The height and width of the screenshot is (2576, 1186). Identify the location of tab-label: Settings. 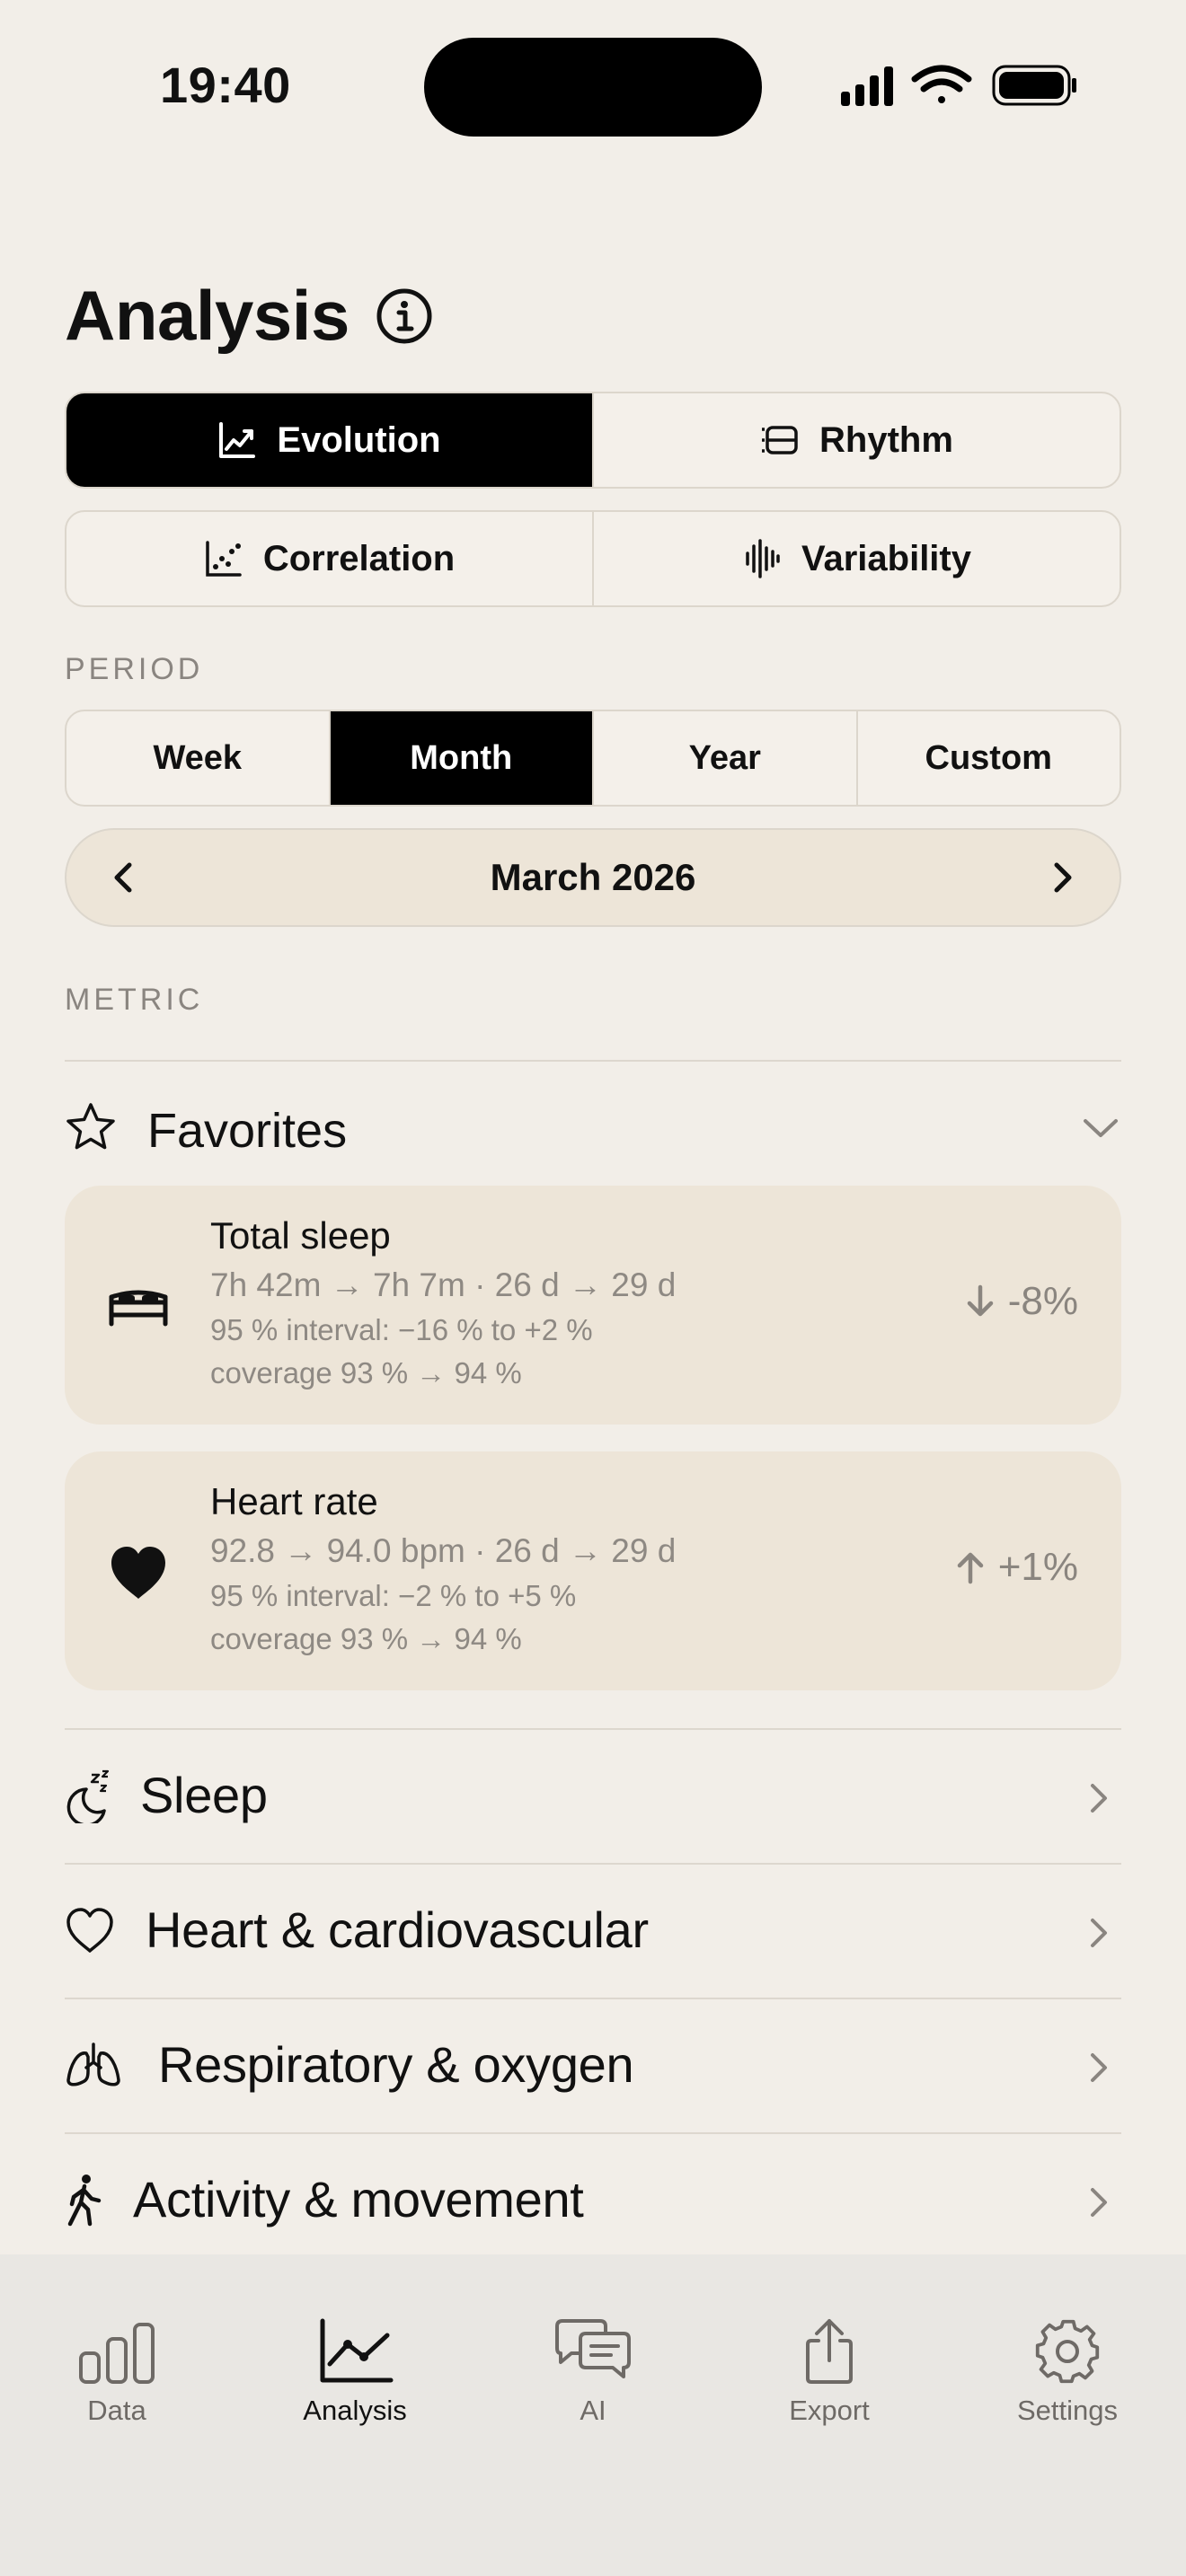
(1067, 2410).